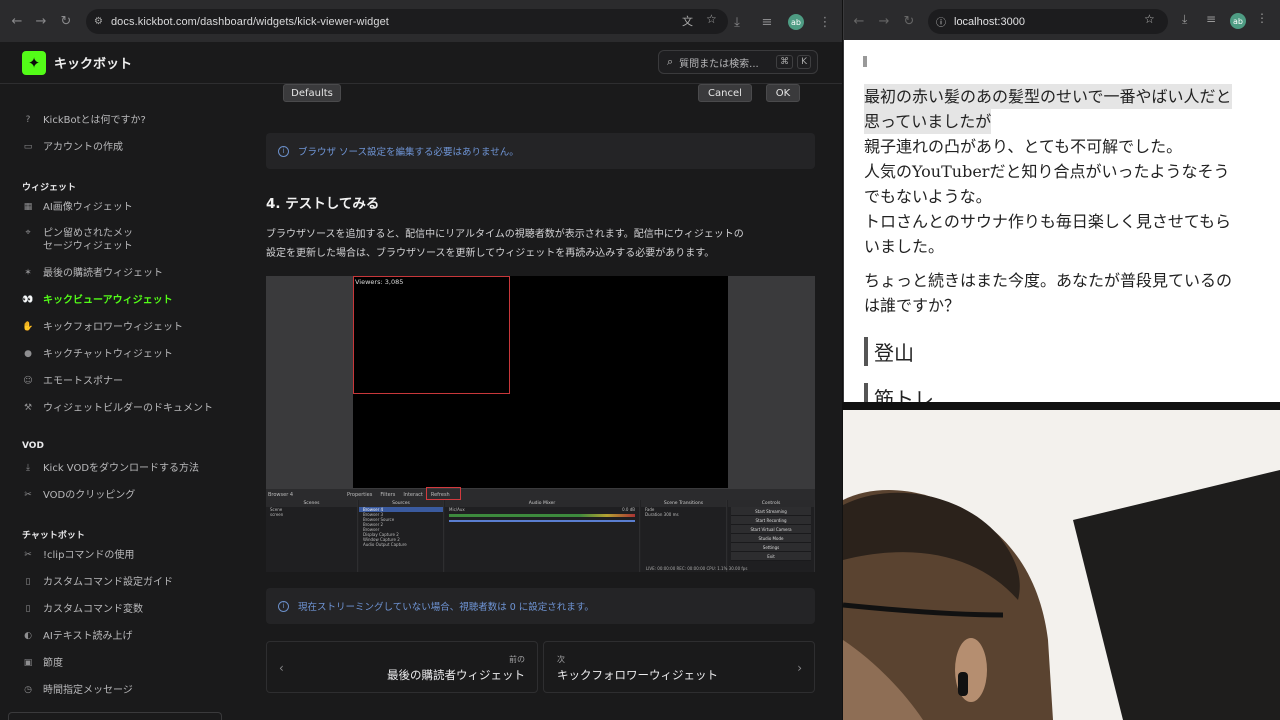 This screenshot has height=720, width=1280. I want to click on webcam-person-image, so click(1061, 565).